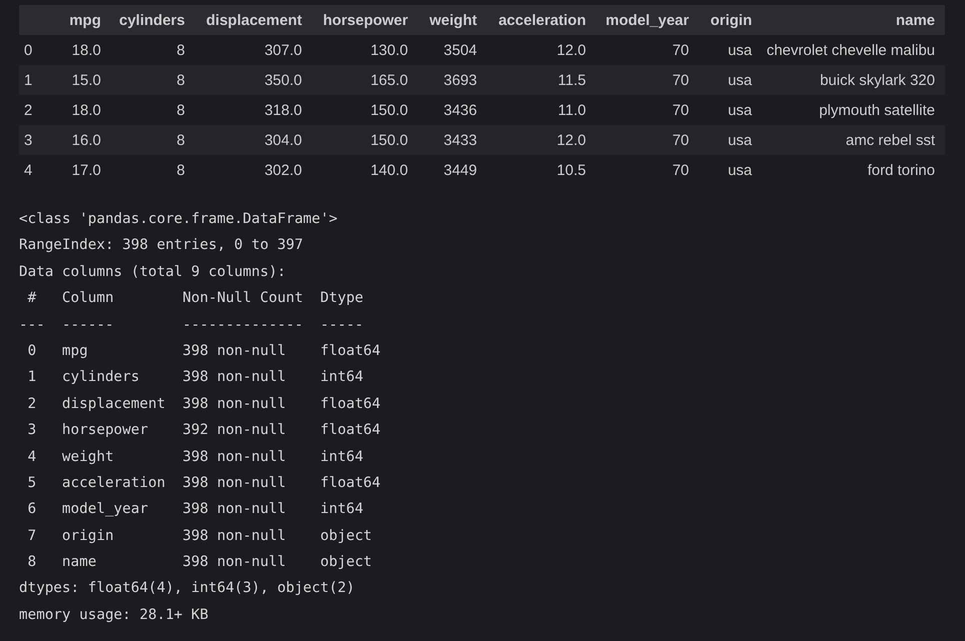 The width and height of the screenshot is (965, 641). What do you see at coordinates (452, 140) in the screenshot?
I see `table-cell: 3433` at bounding box center [452, 140].